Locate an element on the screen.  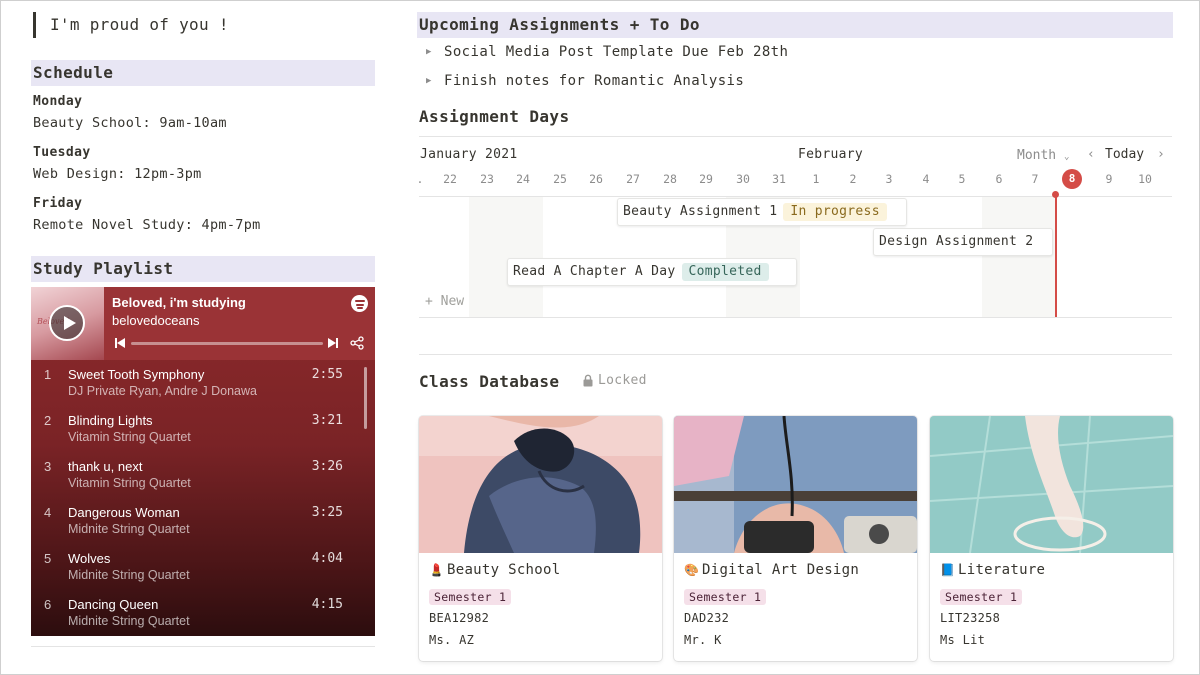
class-teacher: Mr. K is located at coordinates (703, 640).